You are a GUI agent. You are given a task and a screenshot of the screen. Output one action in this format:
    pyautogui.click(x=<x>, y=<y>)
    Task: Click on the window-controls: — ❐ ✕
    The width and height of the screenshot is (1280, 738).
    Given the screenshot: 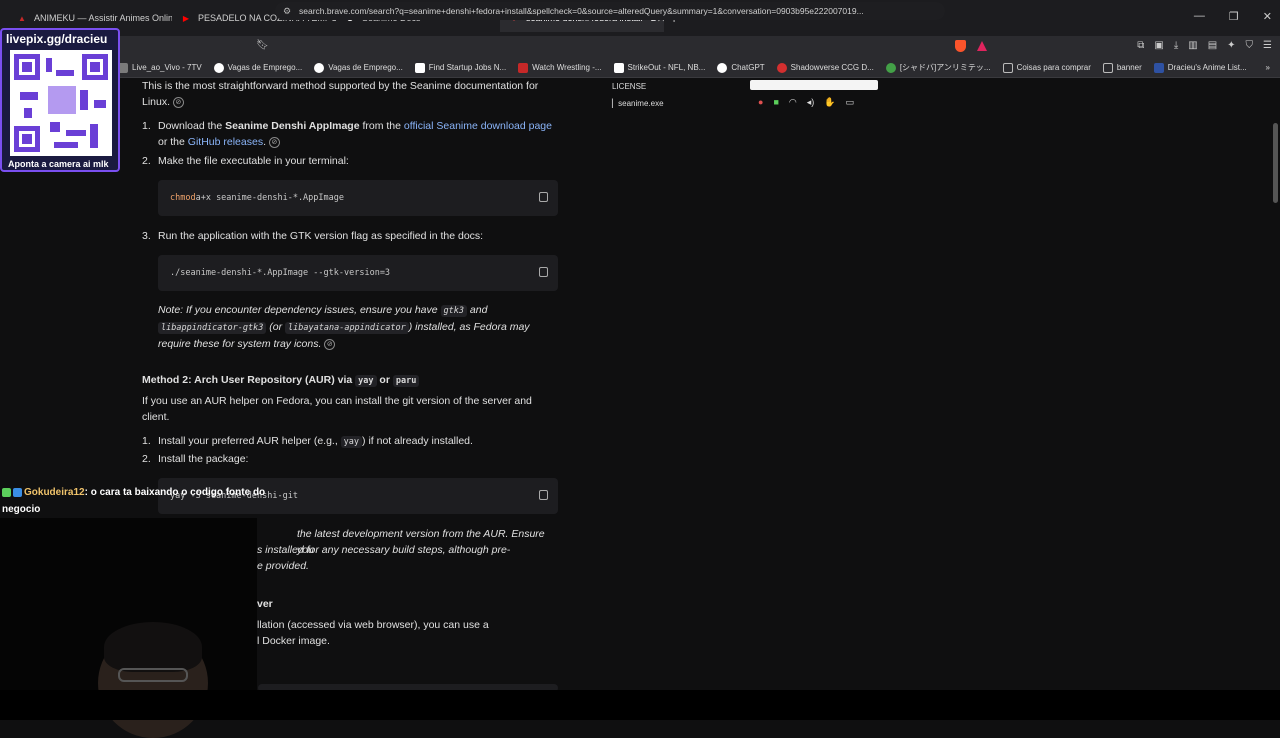 What is the action you would take?
    pyautogui.click(x=1233, y=16)
    